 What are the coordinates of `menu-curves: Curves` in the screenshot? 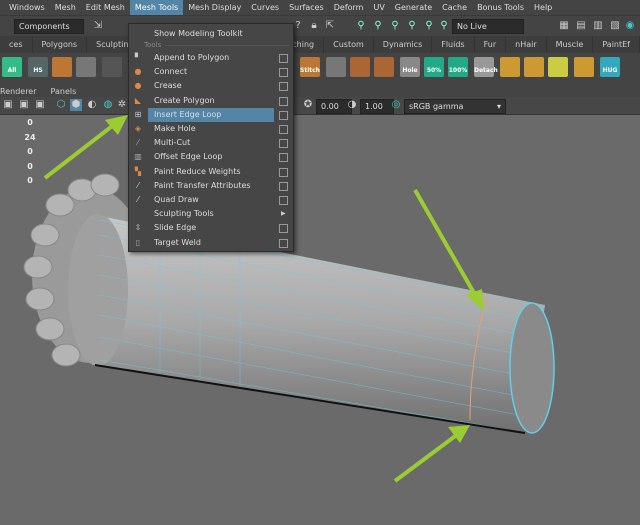 It's located at (265, 7).